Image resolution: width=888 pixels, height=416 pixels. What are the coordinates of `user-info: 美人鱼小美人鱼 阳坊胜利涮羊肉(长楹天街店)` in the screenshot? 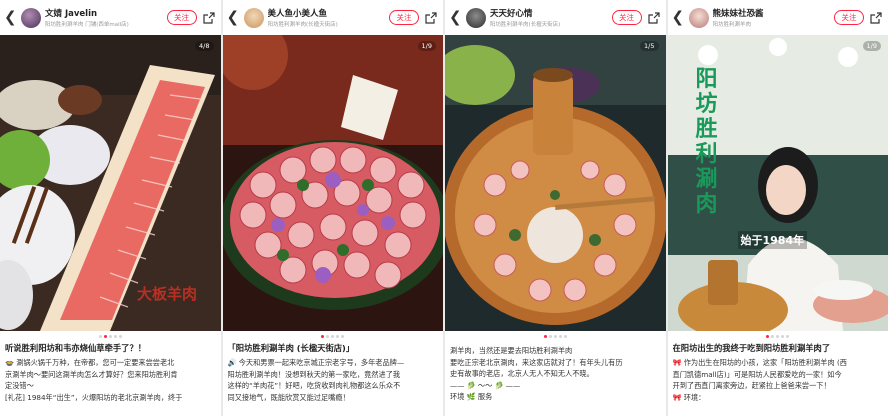 It's located at (329, 17).